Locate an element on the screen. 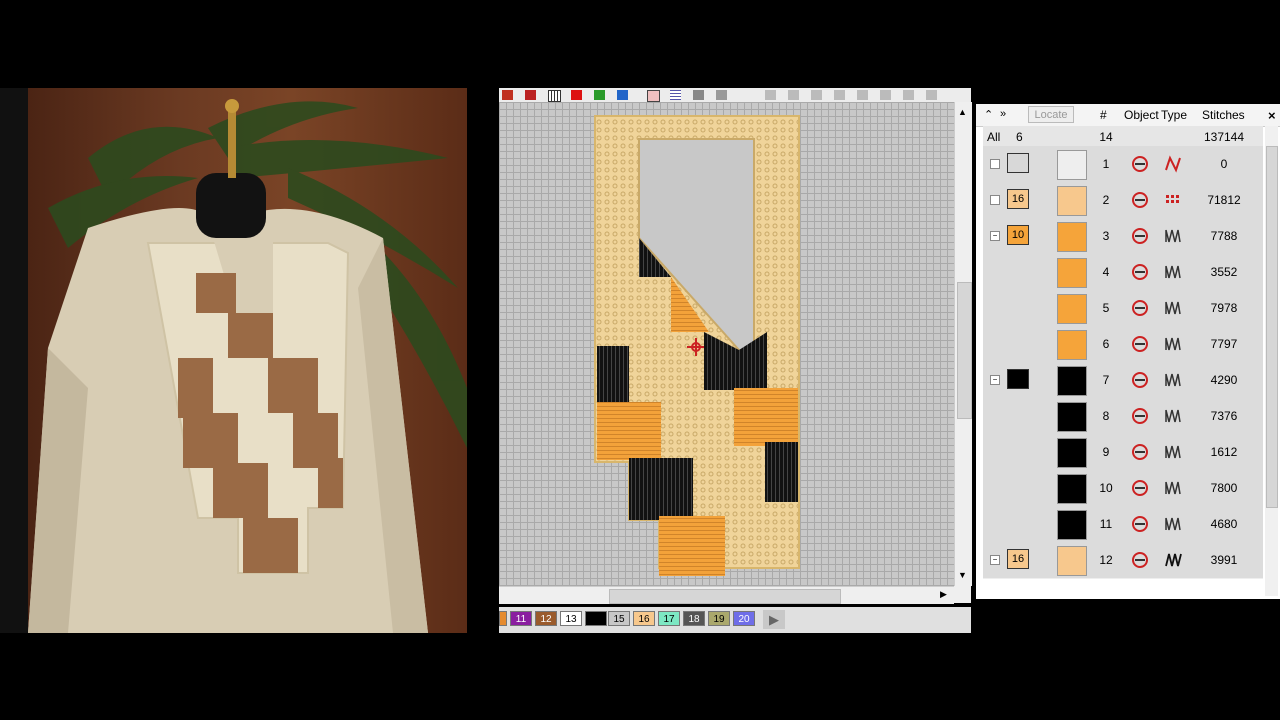 Image resolution: width=1280 pixels, height=720 pixels. scroll-down-arrow-icon: ▼ is located at coordinates (962, 575).